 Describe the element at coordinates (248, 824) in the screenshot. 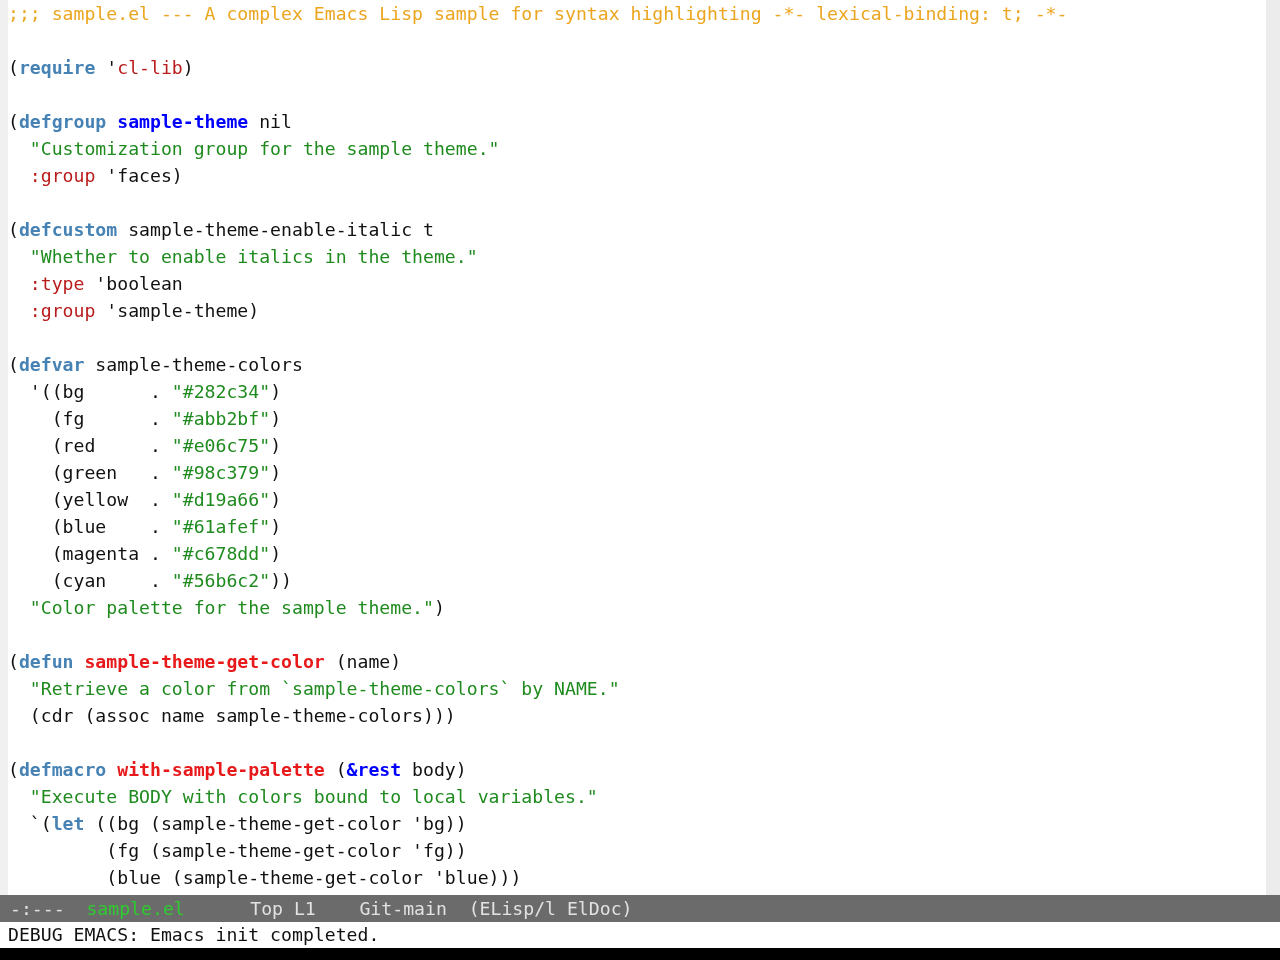

I see `code-line: `(let ((bg (sample-theme-get-color 'bg))` at that location.